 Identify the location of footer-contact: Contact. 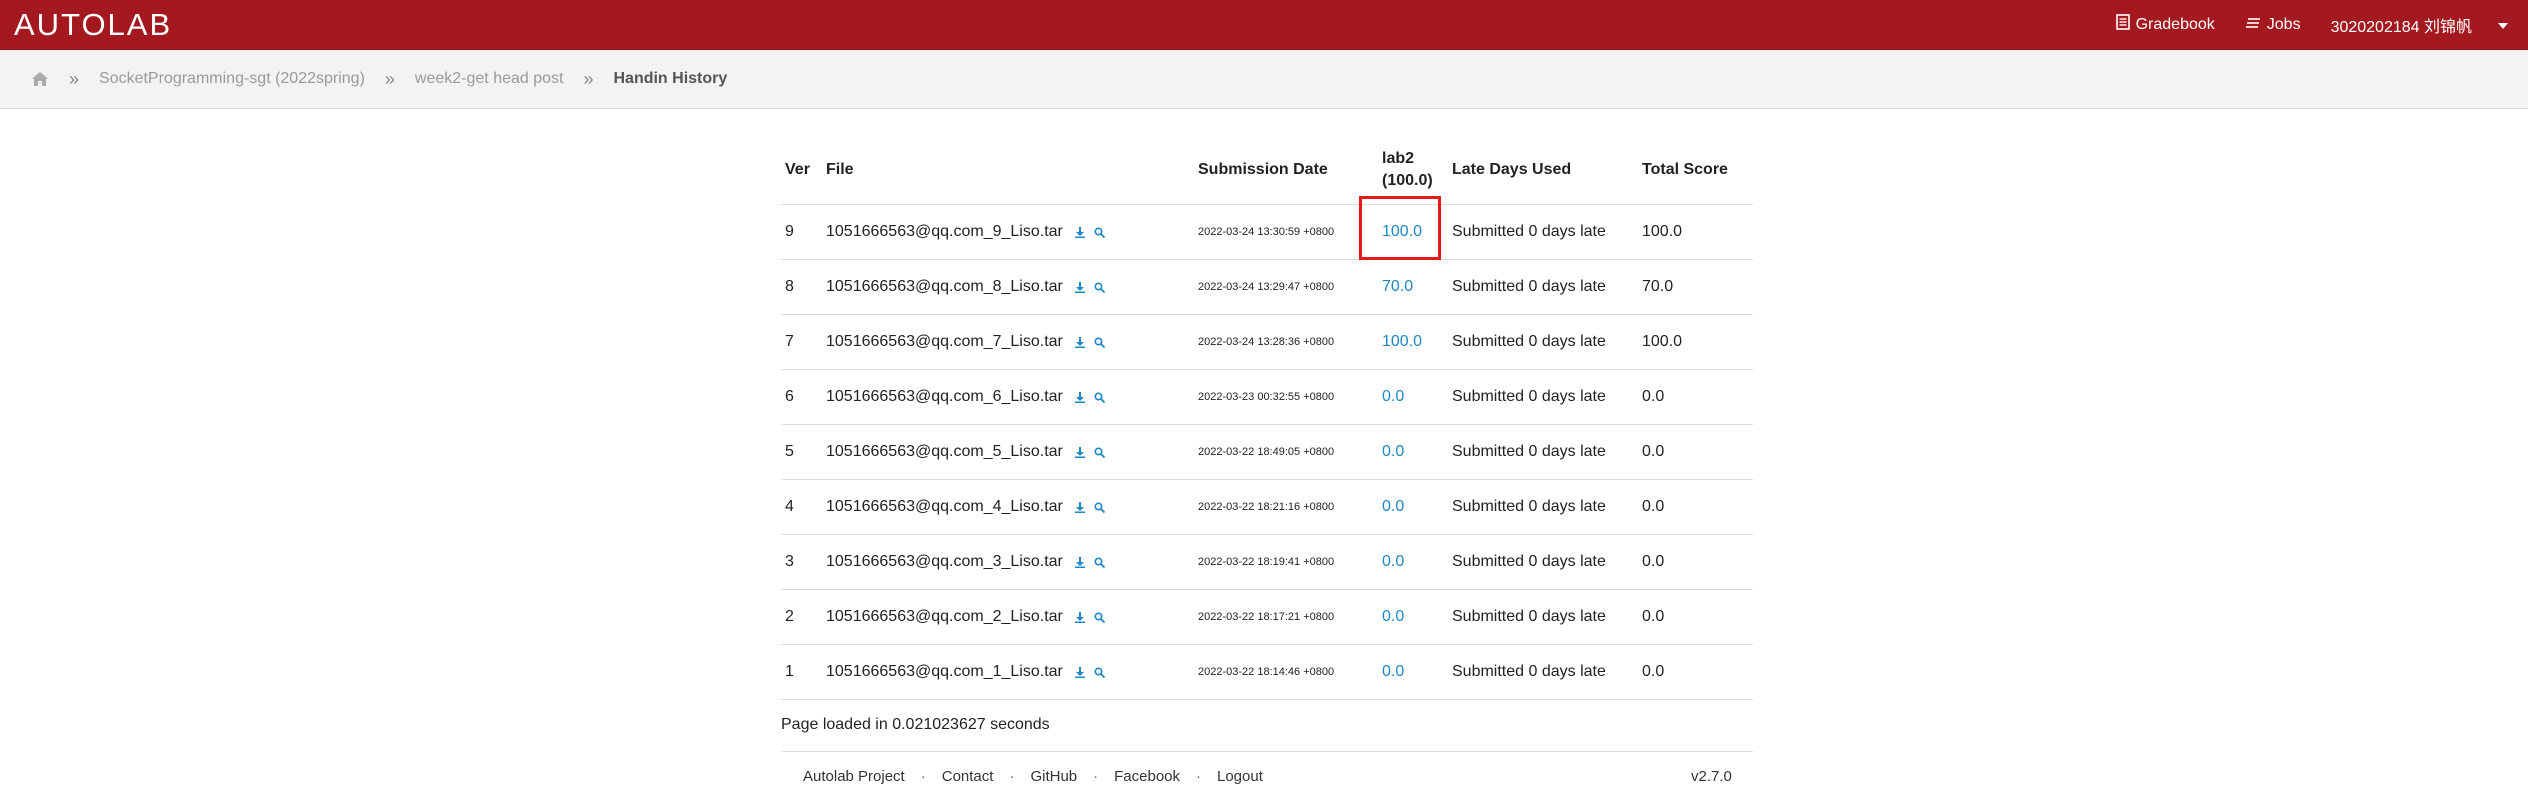
(968, 776).